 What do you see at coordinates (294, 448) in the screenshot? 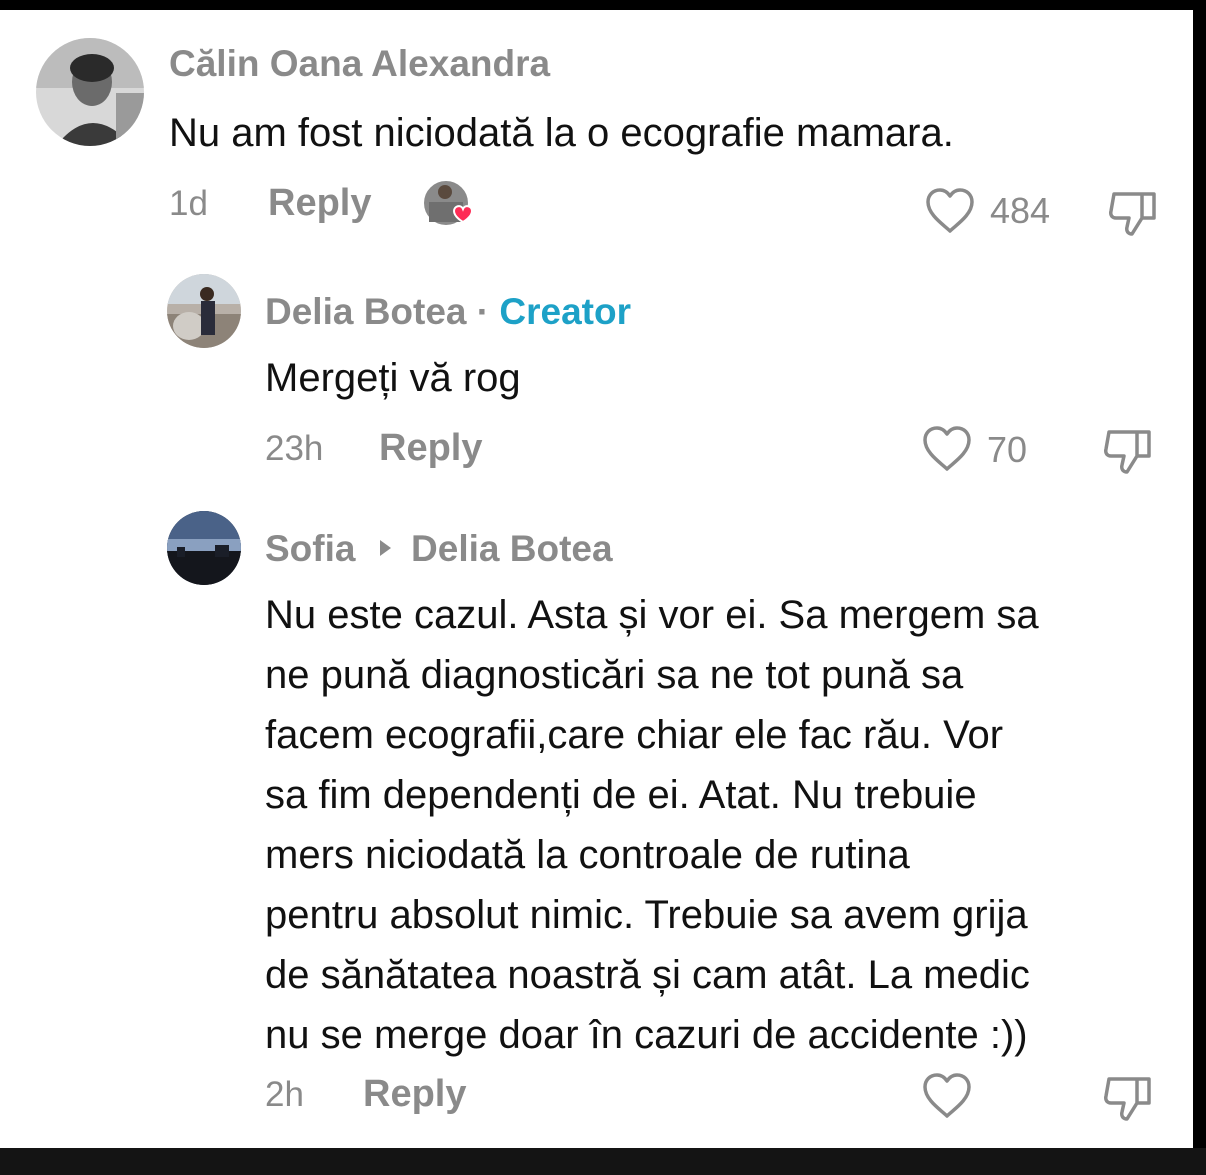
I see `comment-timestamp: 23h` at bounding box center [294, 448].